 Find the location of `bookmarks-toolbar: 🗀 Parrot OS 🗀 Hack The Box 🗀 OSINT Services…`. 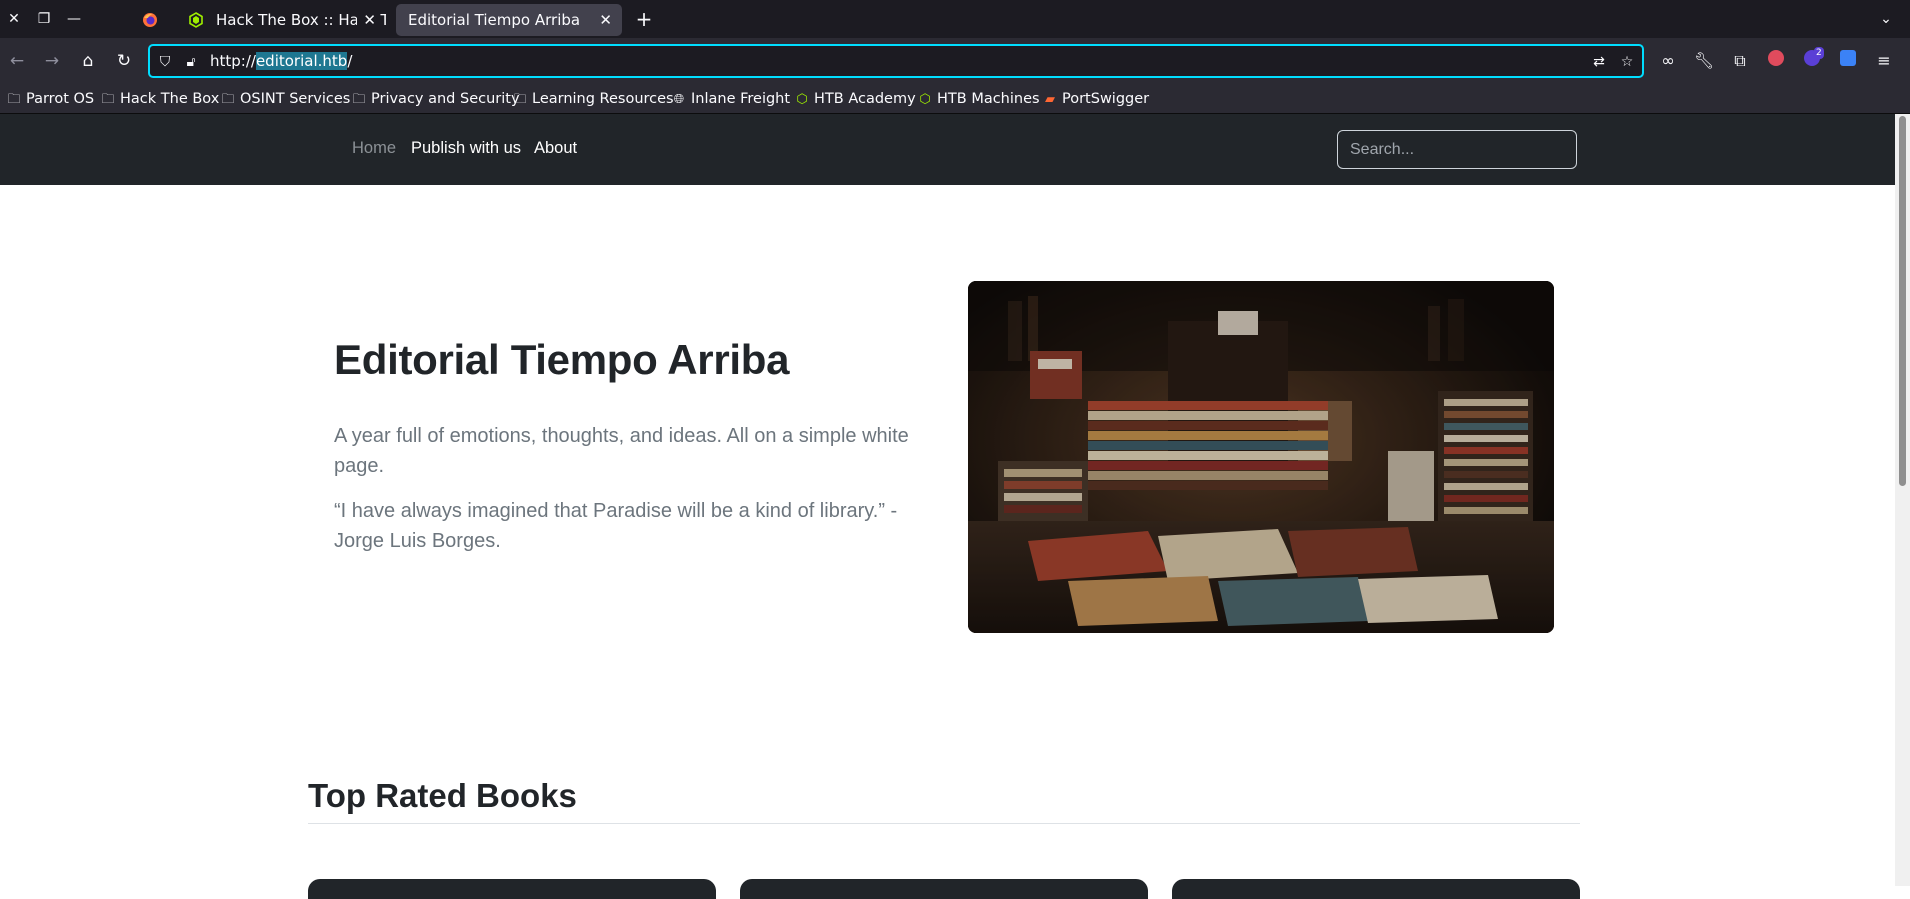

bookmarks-toolbar: 🗀 Parrot OS 🗀 Hack The Box 🗀 OSINT Services… is located at coordinates (955, 99).